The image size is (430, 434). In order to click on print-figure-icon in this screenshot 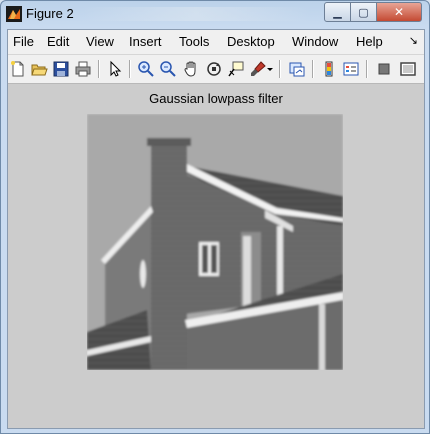, I will do `click(83, 69)`.